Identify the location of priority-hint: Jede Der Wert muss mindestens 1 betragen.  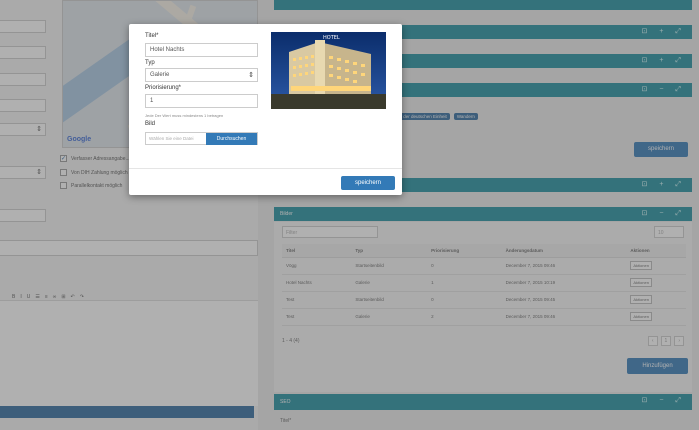
(184, 115).